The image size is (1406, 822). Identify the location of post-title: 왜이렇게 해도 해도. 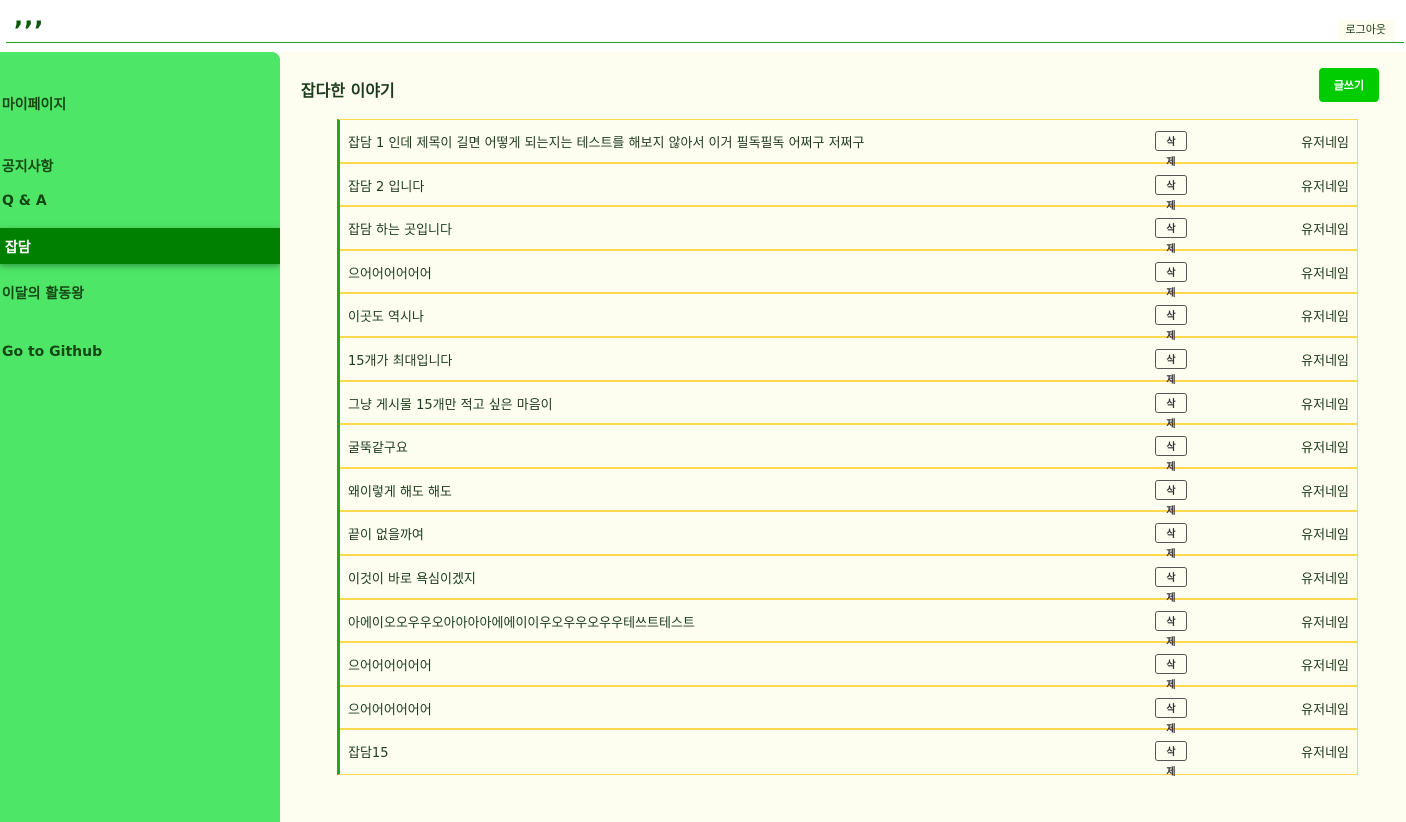
(400, 490).